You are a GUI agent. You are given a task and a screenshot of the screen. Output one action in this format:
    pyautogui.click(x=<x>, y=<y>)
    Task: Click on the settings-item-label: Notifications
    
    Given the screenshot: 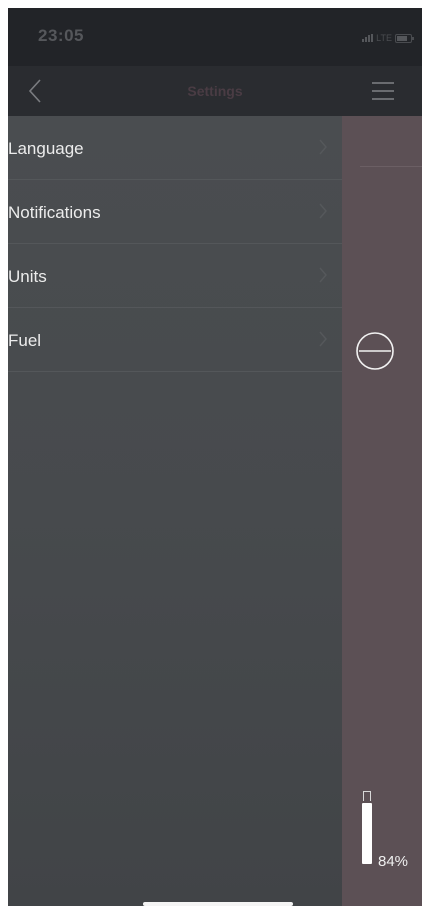 What is the action you would take?
    pyautogui.click(x=54, y=212)
    